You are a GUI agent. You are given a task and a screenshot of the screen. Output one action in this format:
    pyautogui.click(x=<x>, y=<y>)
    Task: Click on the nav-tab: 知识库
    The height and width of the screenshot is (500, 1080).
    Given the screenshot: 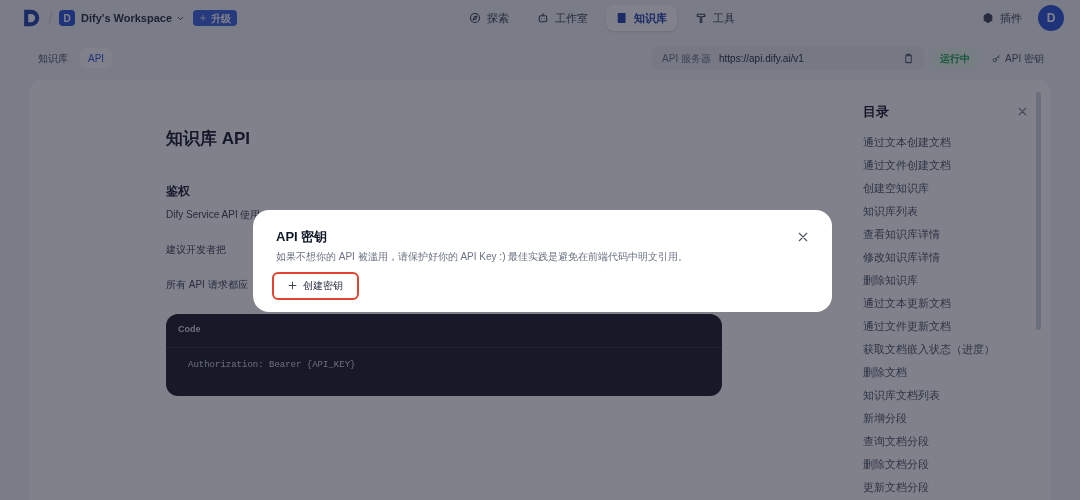 What is the action you would take?
    pyautogui.click(x=641, y=18)
    